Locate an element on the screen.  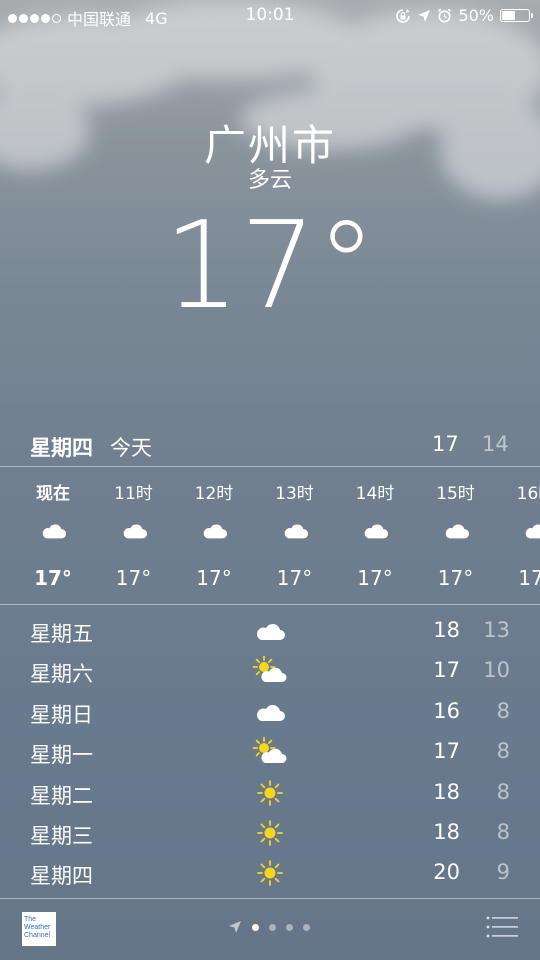
daily-weekday: 星期二 is located at coordinates (61, 795).